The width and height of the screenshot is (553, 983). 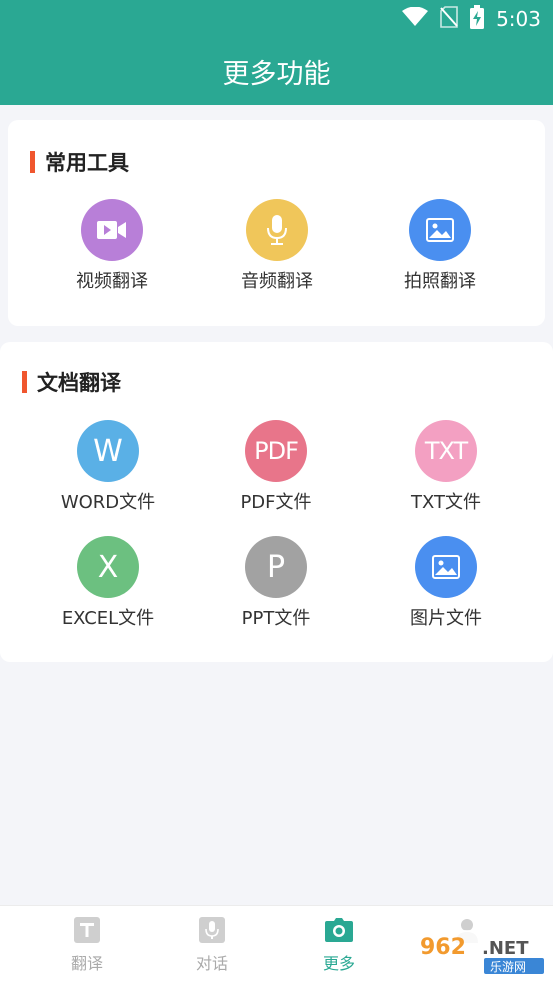 I want to click on status-bar: 5:03, so click(x=276, y=19).